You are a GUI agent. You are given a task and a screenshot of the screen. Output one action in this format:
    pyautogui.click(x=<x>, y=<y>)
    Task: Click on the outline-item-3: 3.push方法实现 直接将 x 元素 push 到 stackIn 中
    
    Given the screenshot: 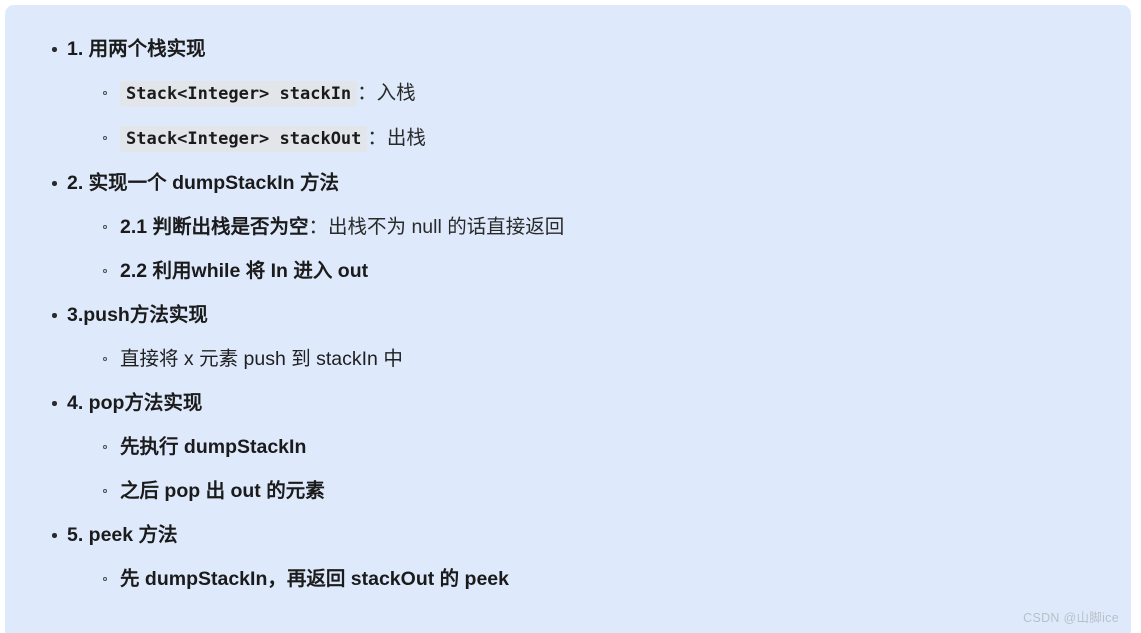 What is the action you would take?
    pyautogui.click(x=568, y=337)
    